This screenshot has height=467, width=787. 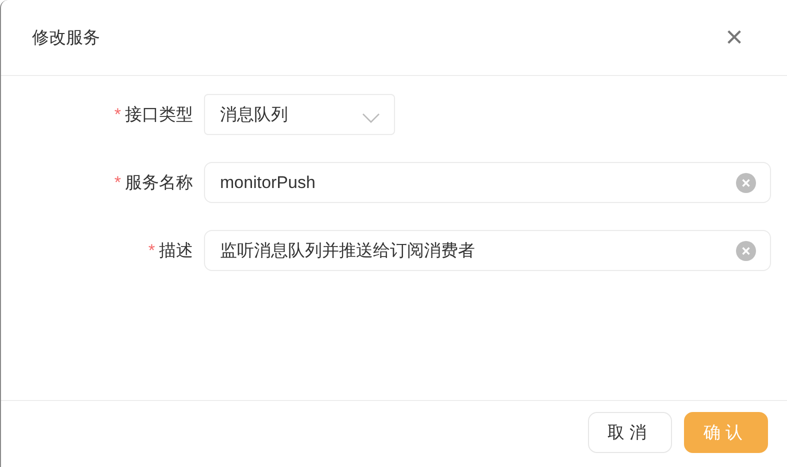 What do you see at coordinates (487, 250) in the screenshot?
I see `text-field: 监听消息队列并推送给订阅消费者` at bounding box center [487, 250].